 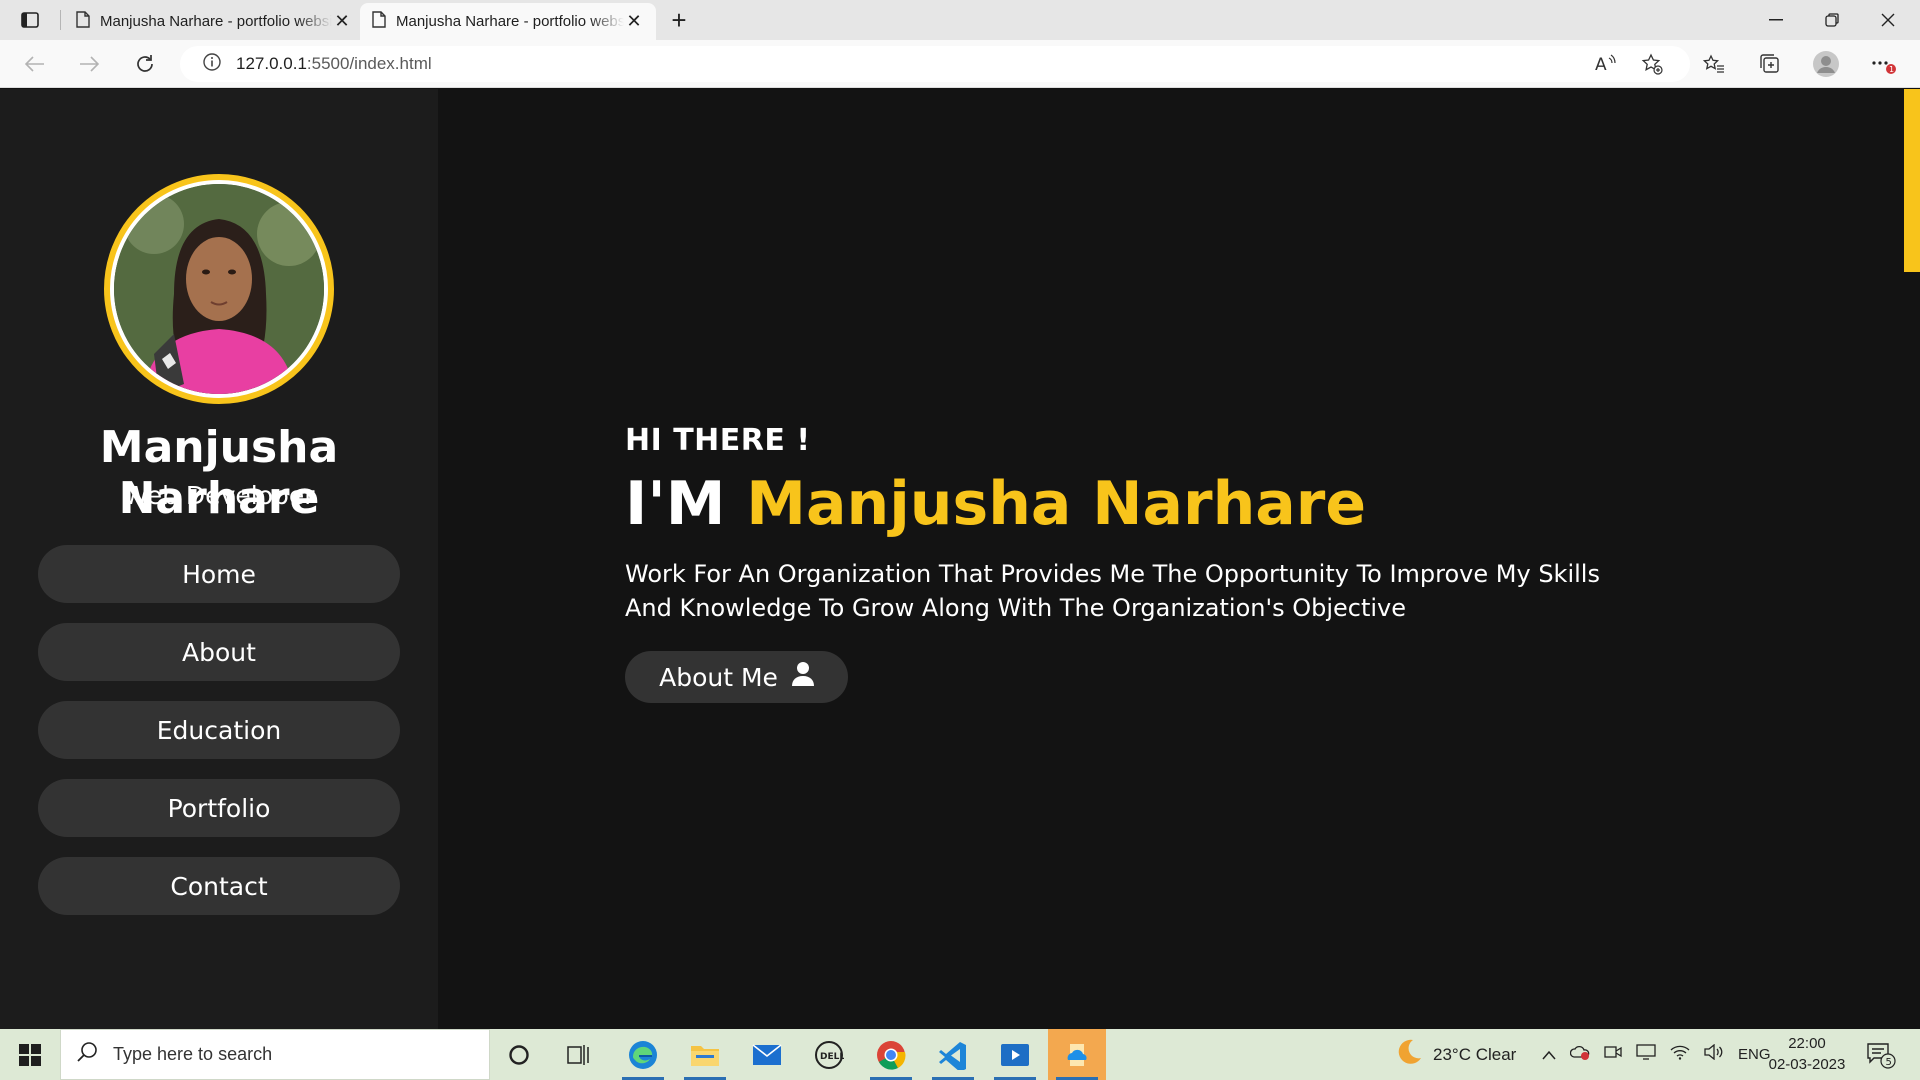 What do you see at coordinates (1652, 64) in the screenshot?
I see `add-favorite-icon` at bounding box center [1652, 64].